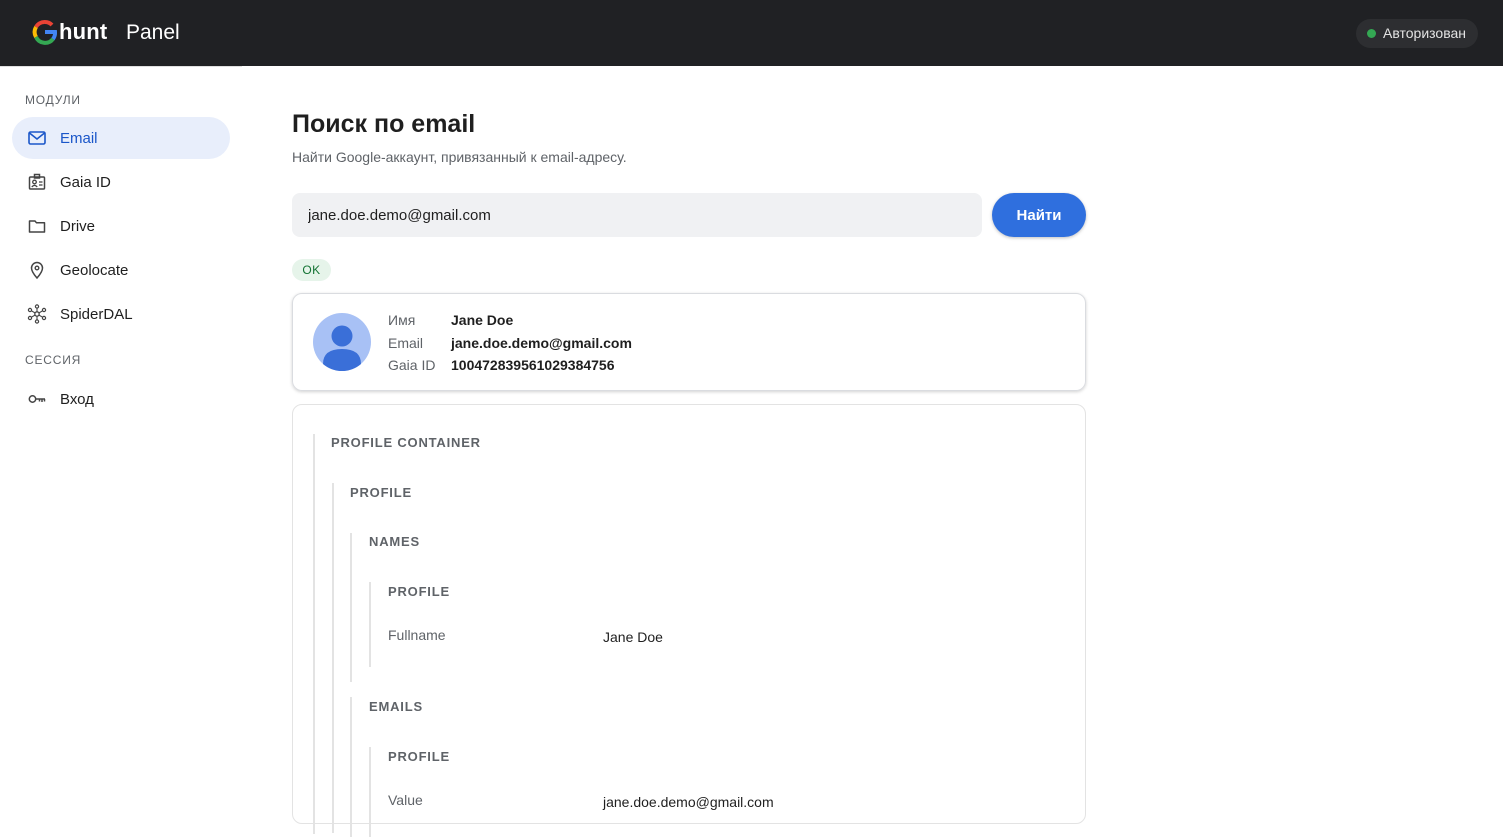 This screenshot has height=837, width=1503. What do you see at coordinates (419, 591) in the screenshot?
I see `tree-heading-names-profile: PROFILE` at bounding box center [419, 591].